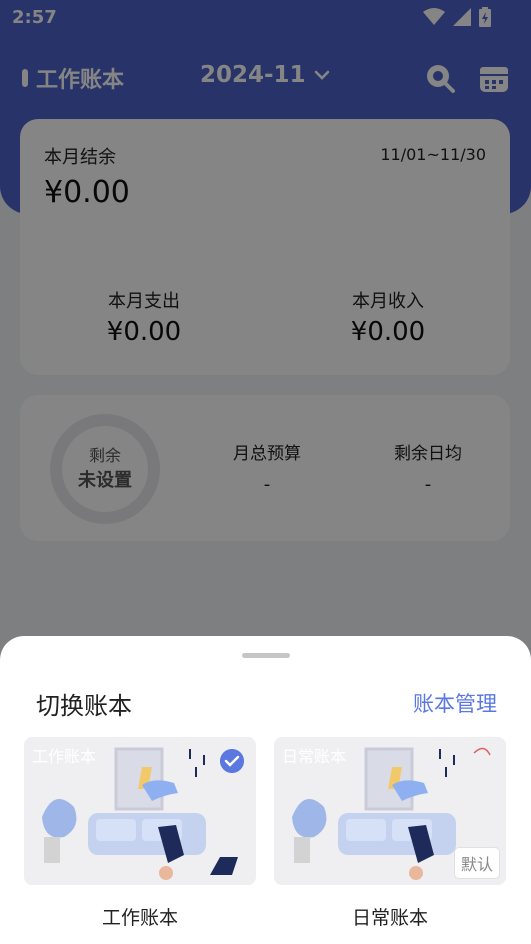  I want to click on book-cover-label: 工作账本, so click(64, 756).